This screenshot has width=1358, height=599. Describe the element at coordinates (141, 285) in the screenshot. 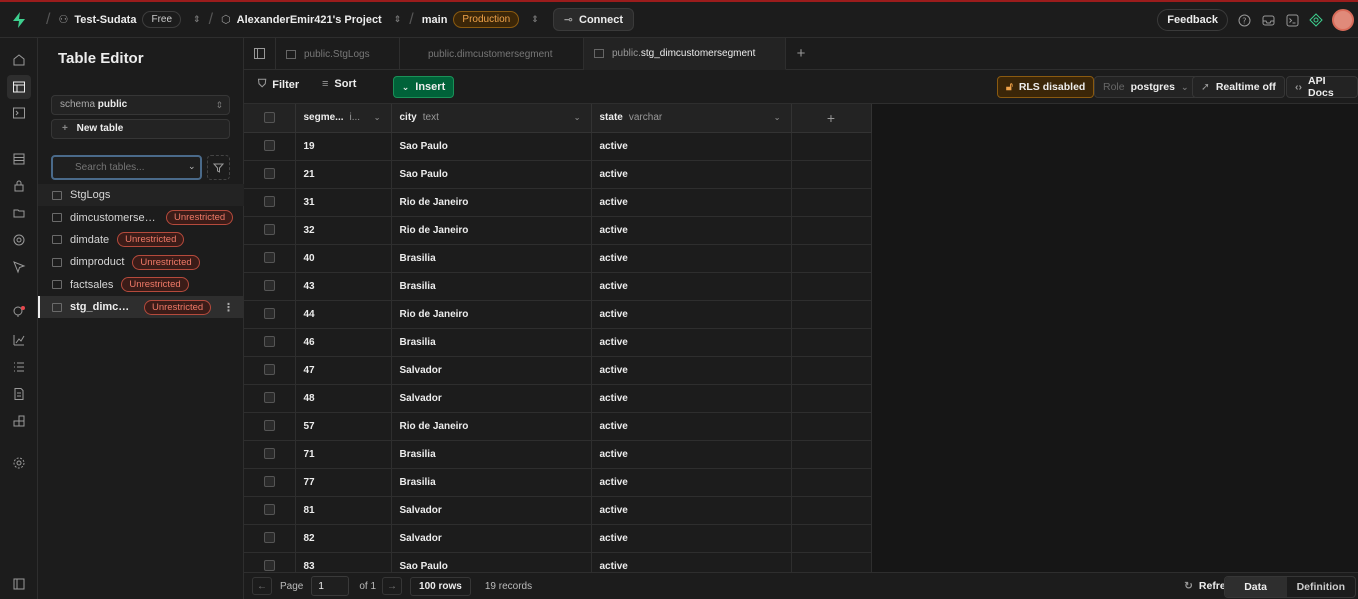

I see `table-list-item: factsales Unrestricted` at that location.